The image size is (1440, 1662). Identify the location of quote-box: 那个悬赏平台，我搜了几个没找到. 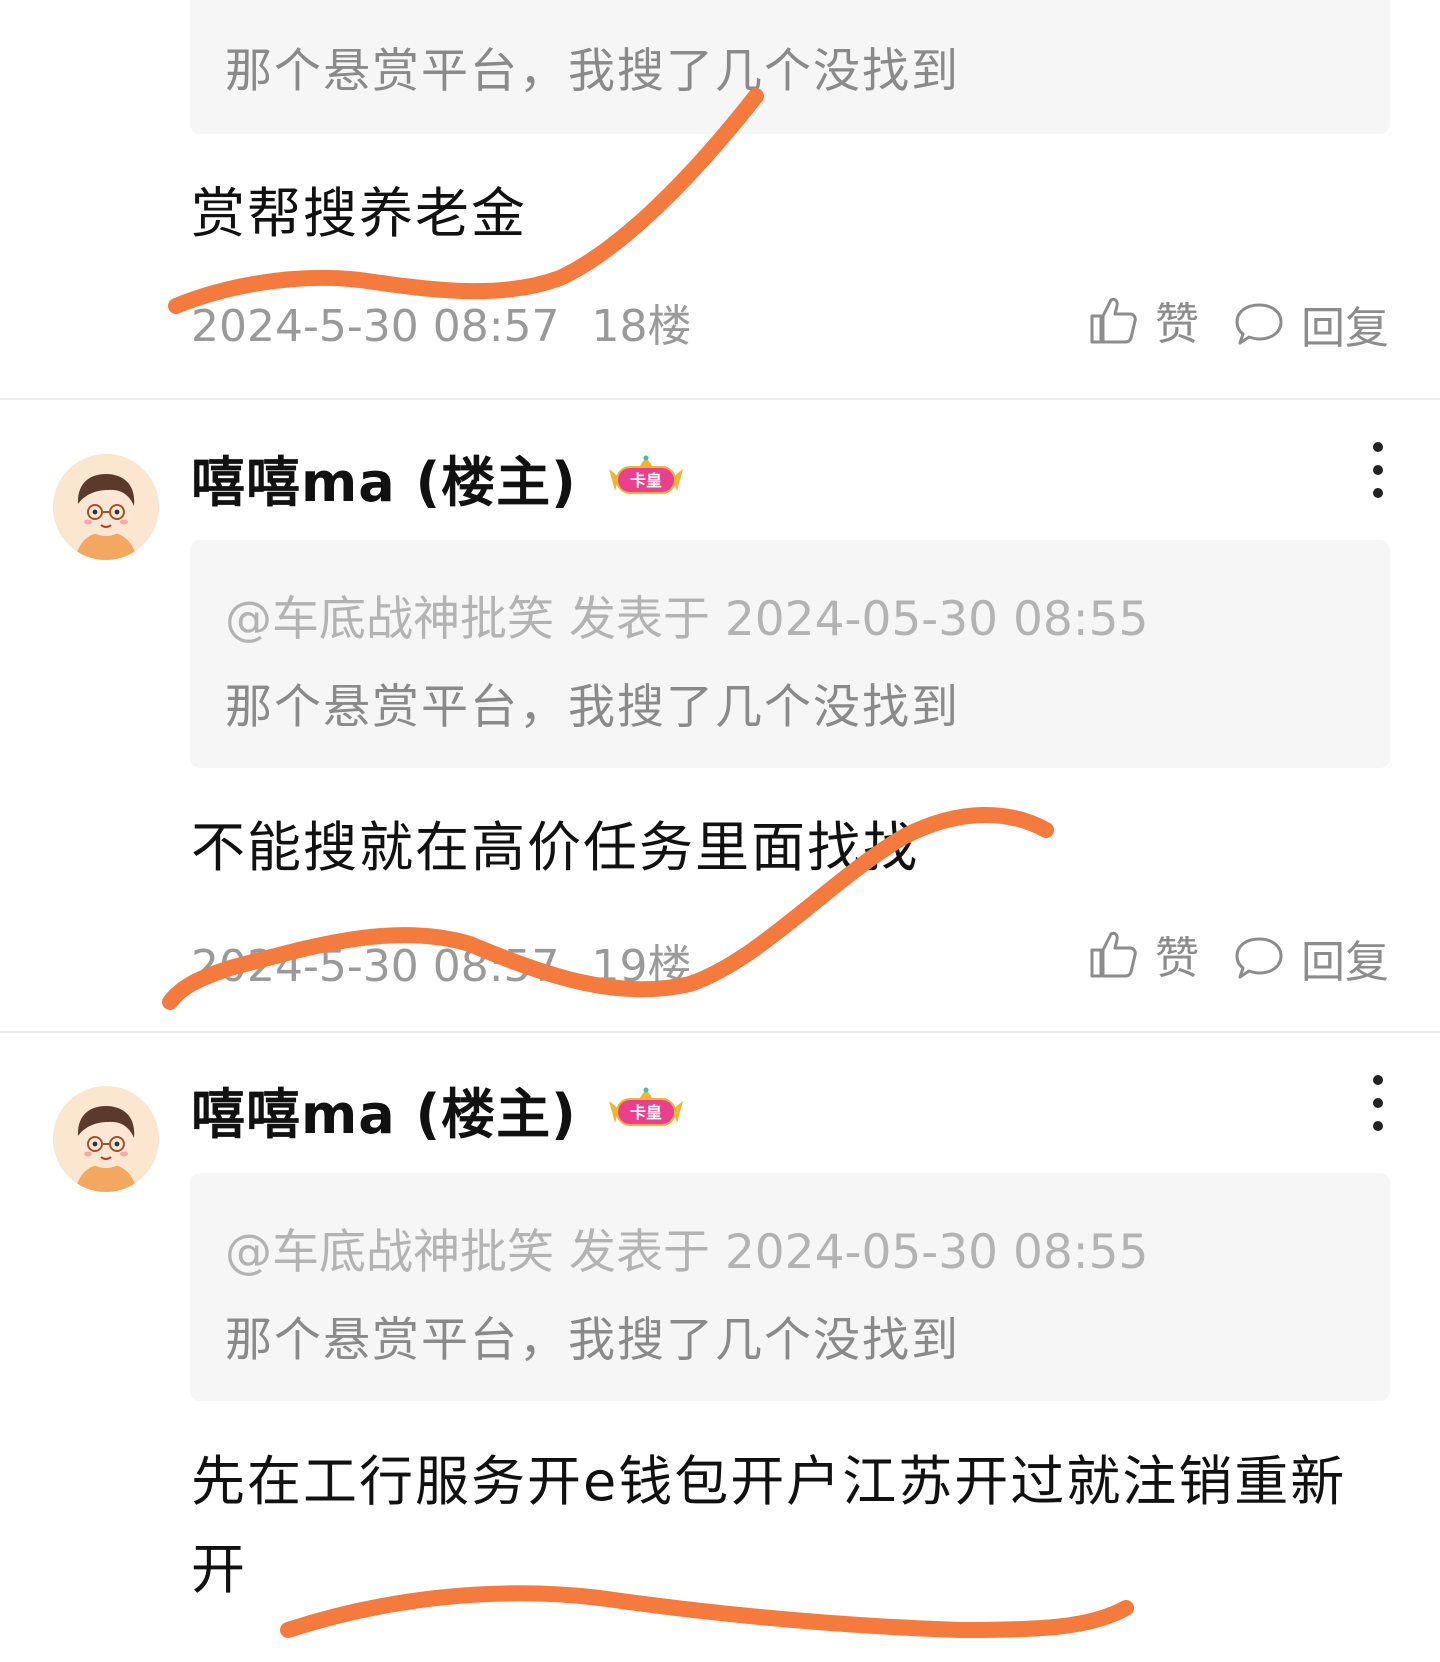
(790, 67).